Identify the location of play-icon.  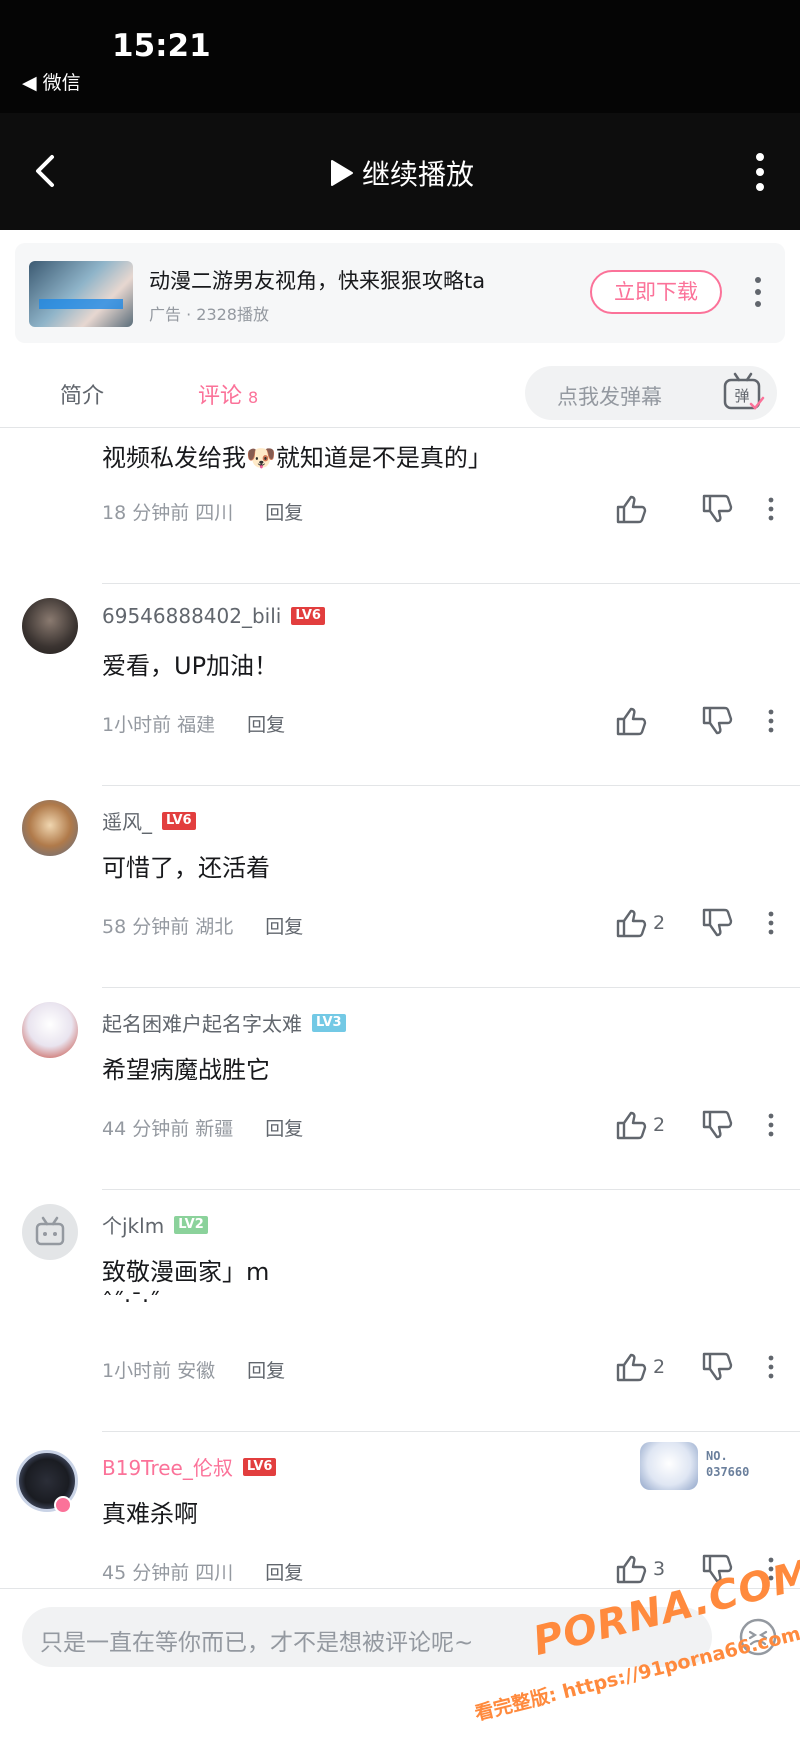
(342, 173).